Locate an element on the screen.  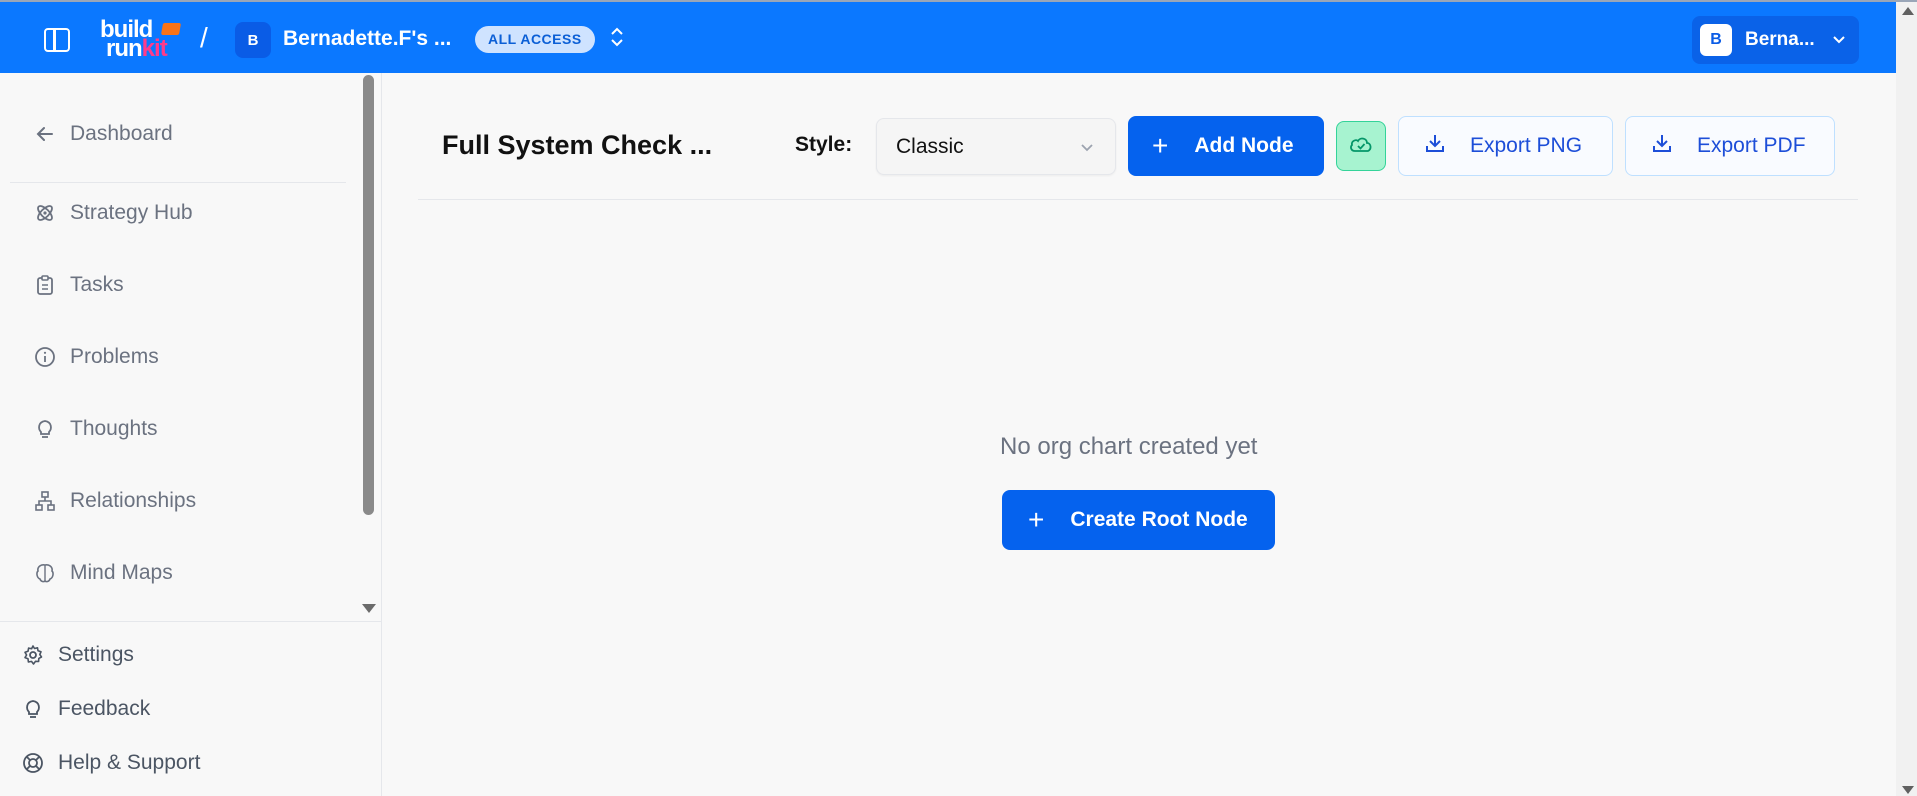
sidebar-item-settings: Settings is located at coordinates (78, 655).